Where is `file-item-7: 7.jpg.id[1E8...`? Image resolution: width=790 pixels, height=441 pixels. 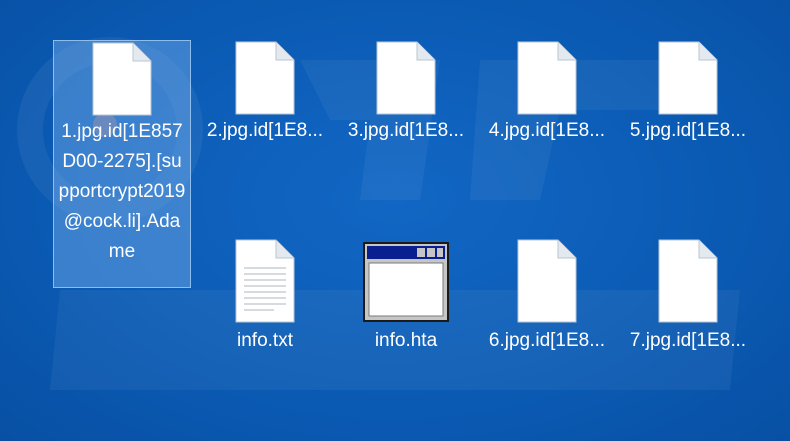
file-item-7: 7.jpg.id[1E8... is located at coordinates (688, 296).